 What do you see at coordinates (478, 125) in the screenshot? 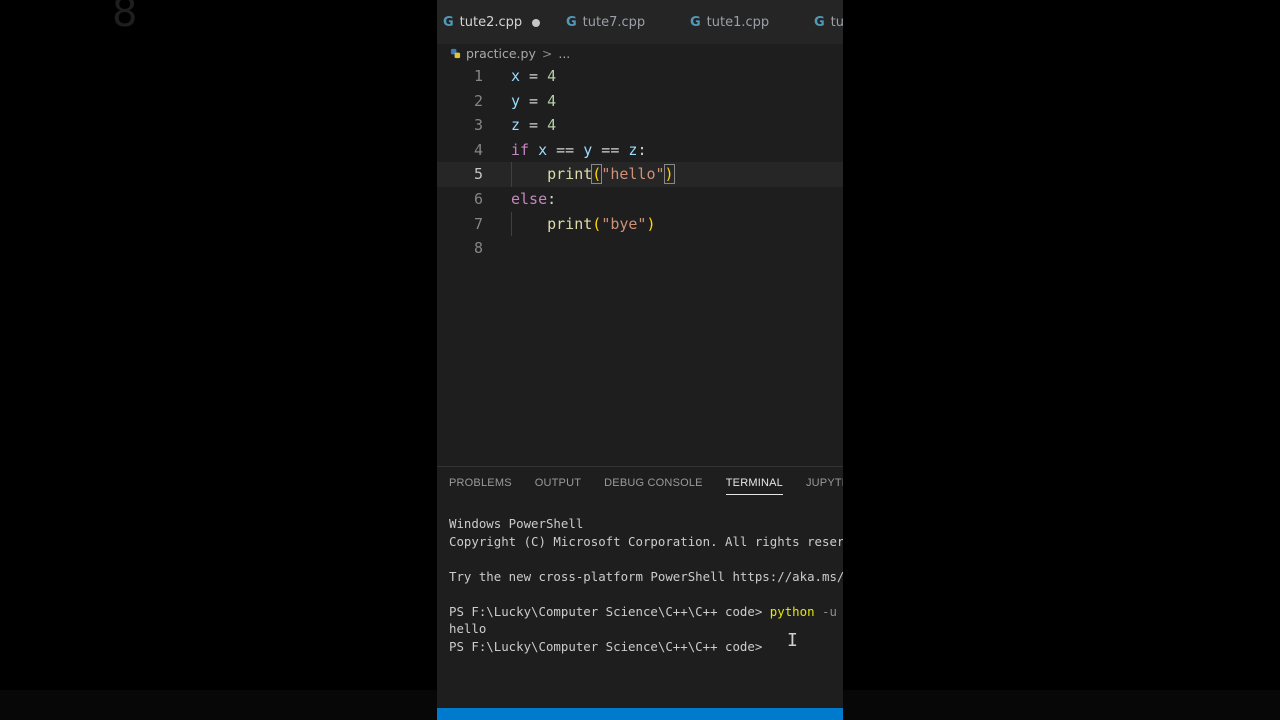
I see `line-number: 3` at bounding box center [478, 125].